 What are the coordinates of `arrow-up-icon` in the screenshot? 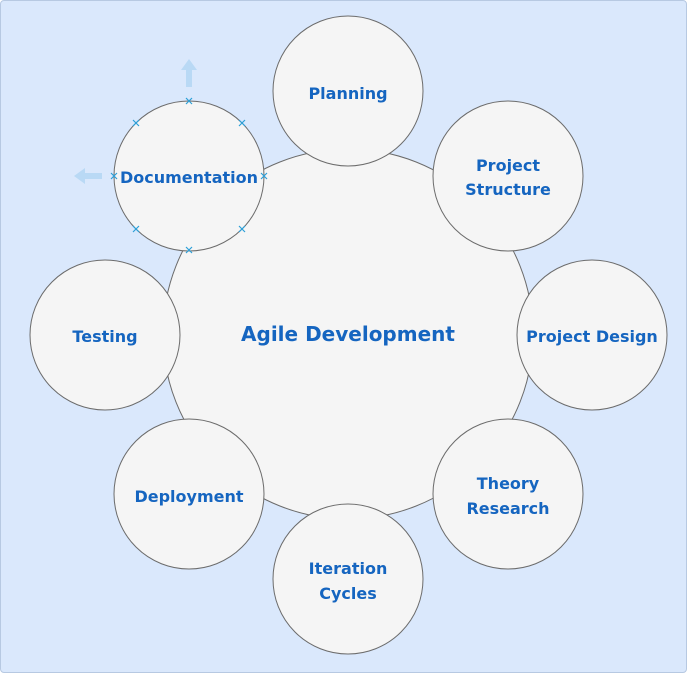 It's located at (189, 73).